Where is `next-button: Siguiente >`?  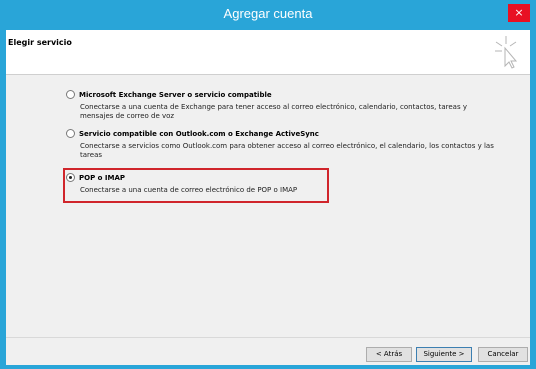 next-button: Siguiente > is located at coordinates (444, 354).